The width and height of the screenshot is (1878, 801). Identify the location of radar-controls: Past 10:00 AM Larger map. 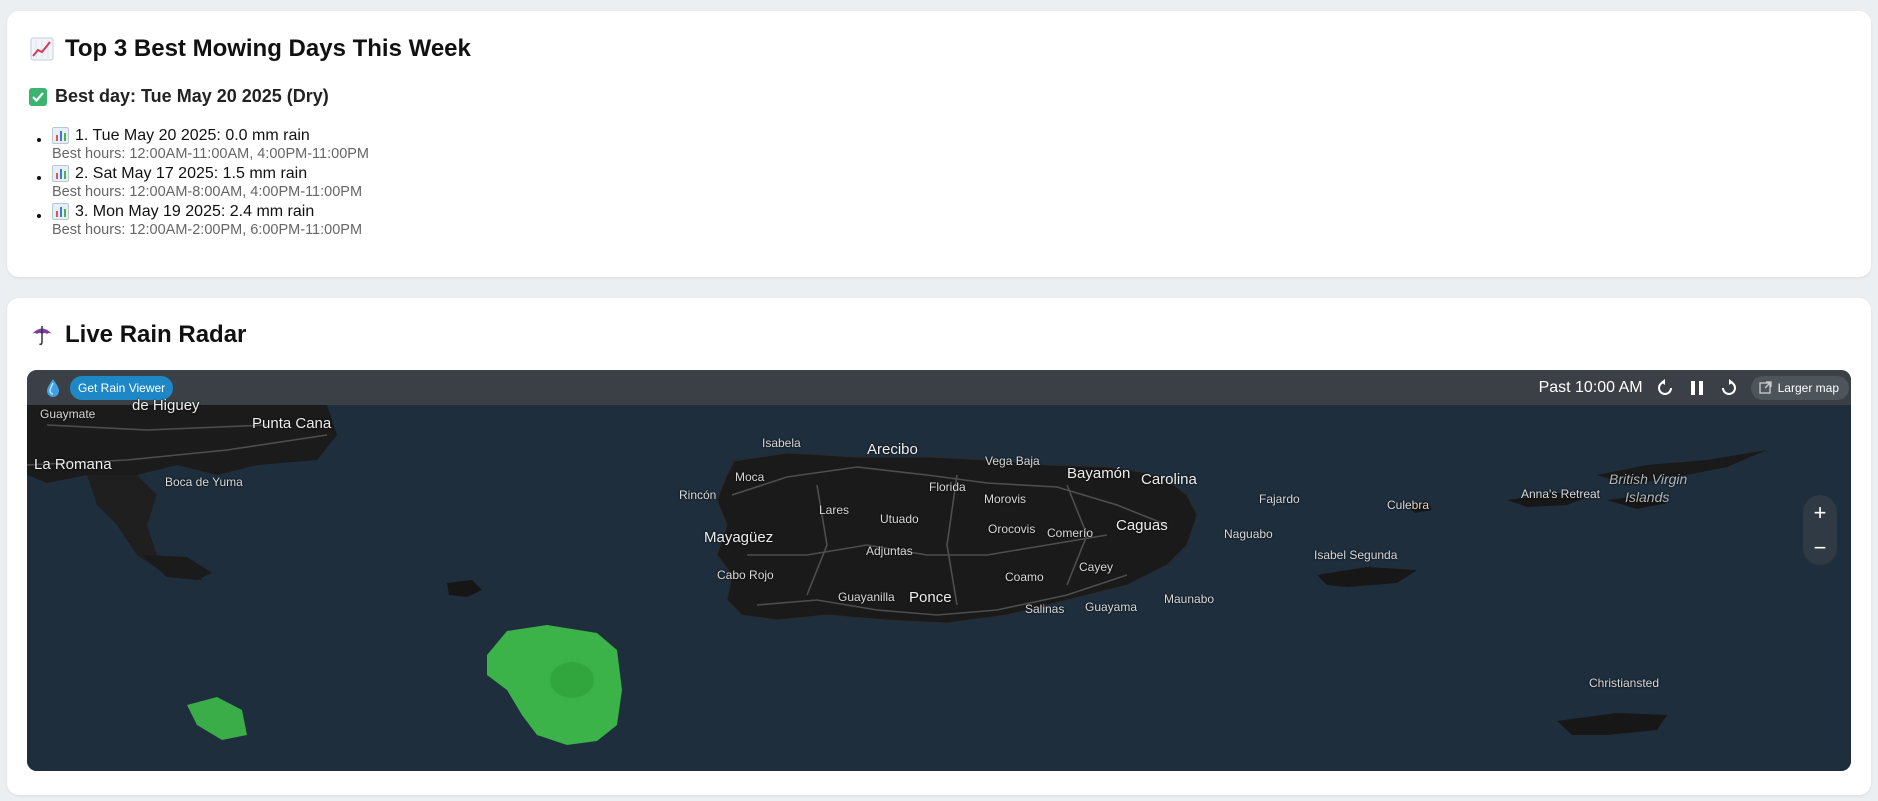
(1694, 387).